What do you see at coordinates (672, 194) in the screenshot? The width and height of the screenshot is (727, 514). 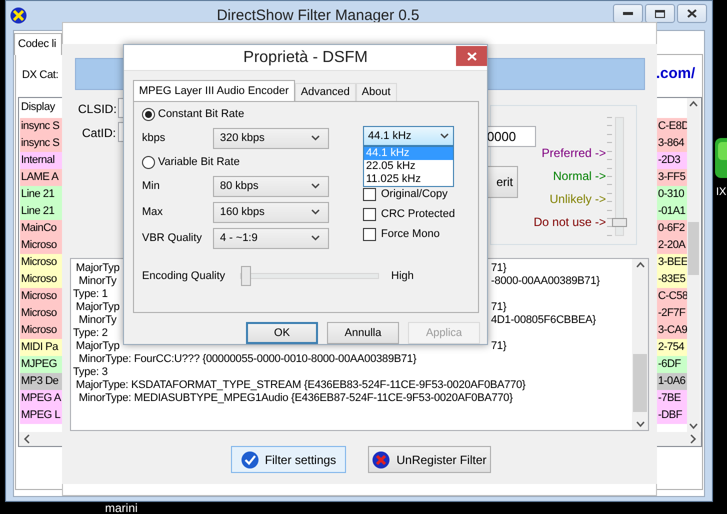 I see `table-cell: 0-310` at bounding box center [672, 194].